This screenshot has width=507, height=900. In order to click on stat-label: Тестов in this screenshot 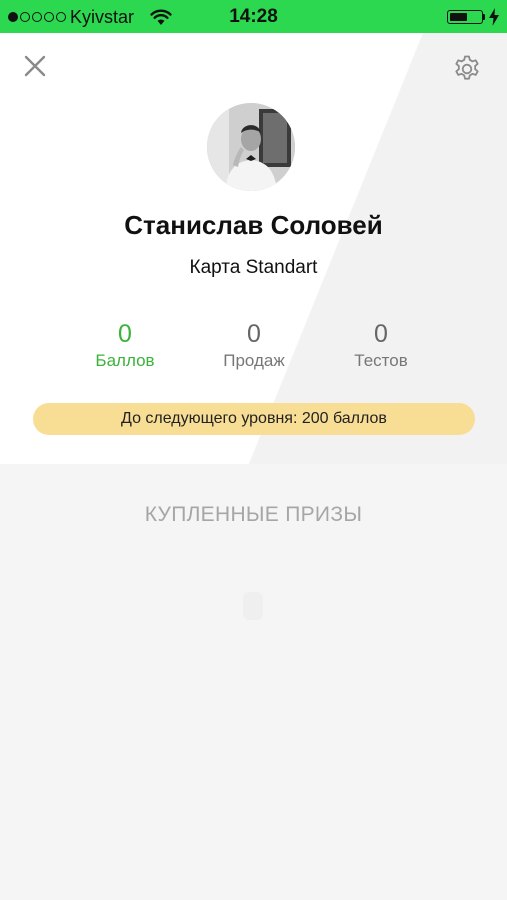, I will do `click(381, 360)`.